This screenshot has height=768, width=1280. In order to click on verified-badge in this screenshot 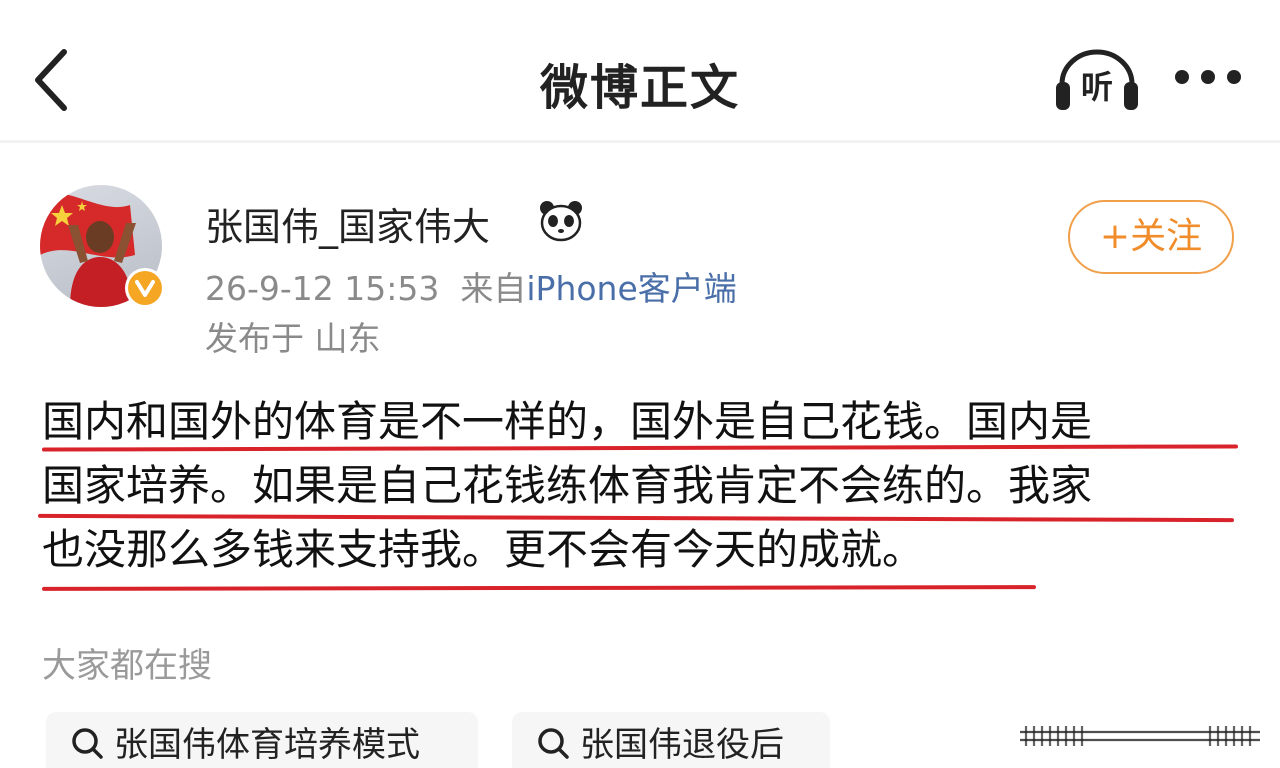, I will do `click(145, 288)`.